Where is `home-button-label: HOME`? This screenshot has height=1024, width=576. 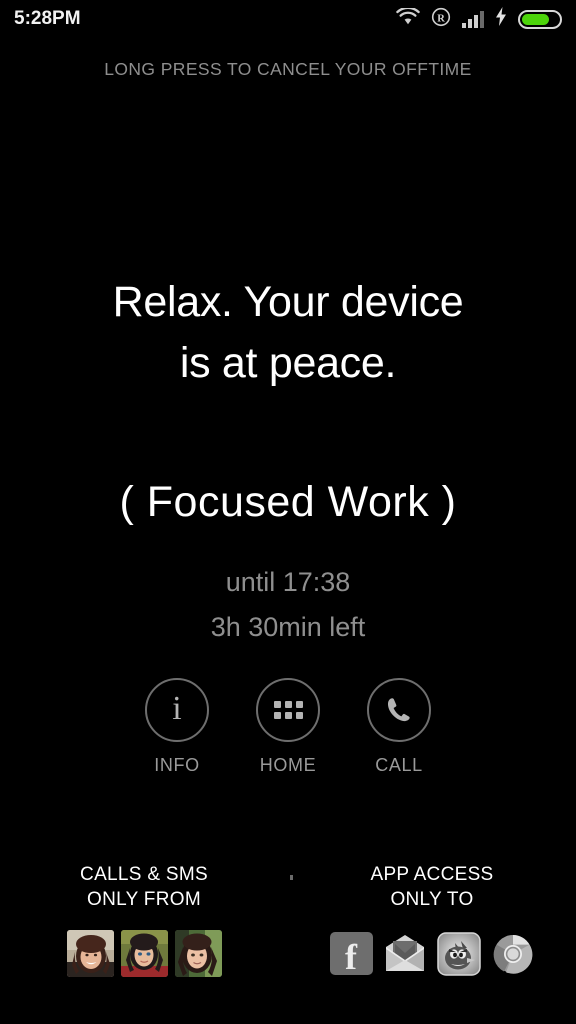
home-button-label: HOME is located at coordinates (288, 765).